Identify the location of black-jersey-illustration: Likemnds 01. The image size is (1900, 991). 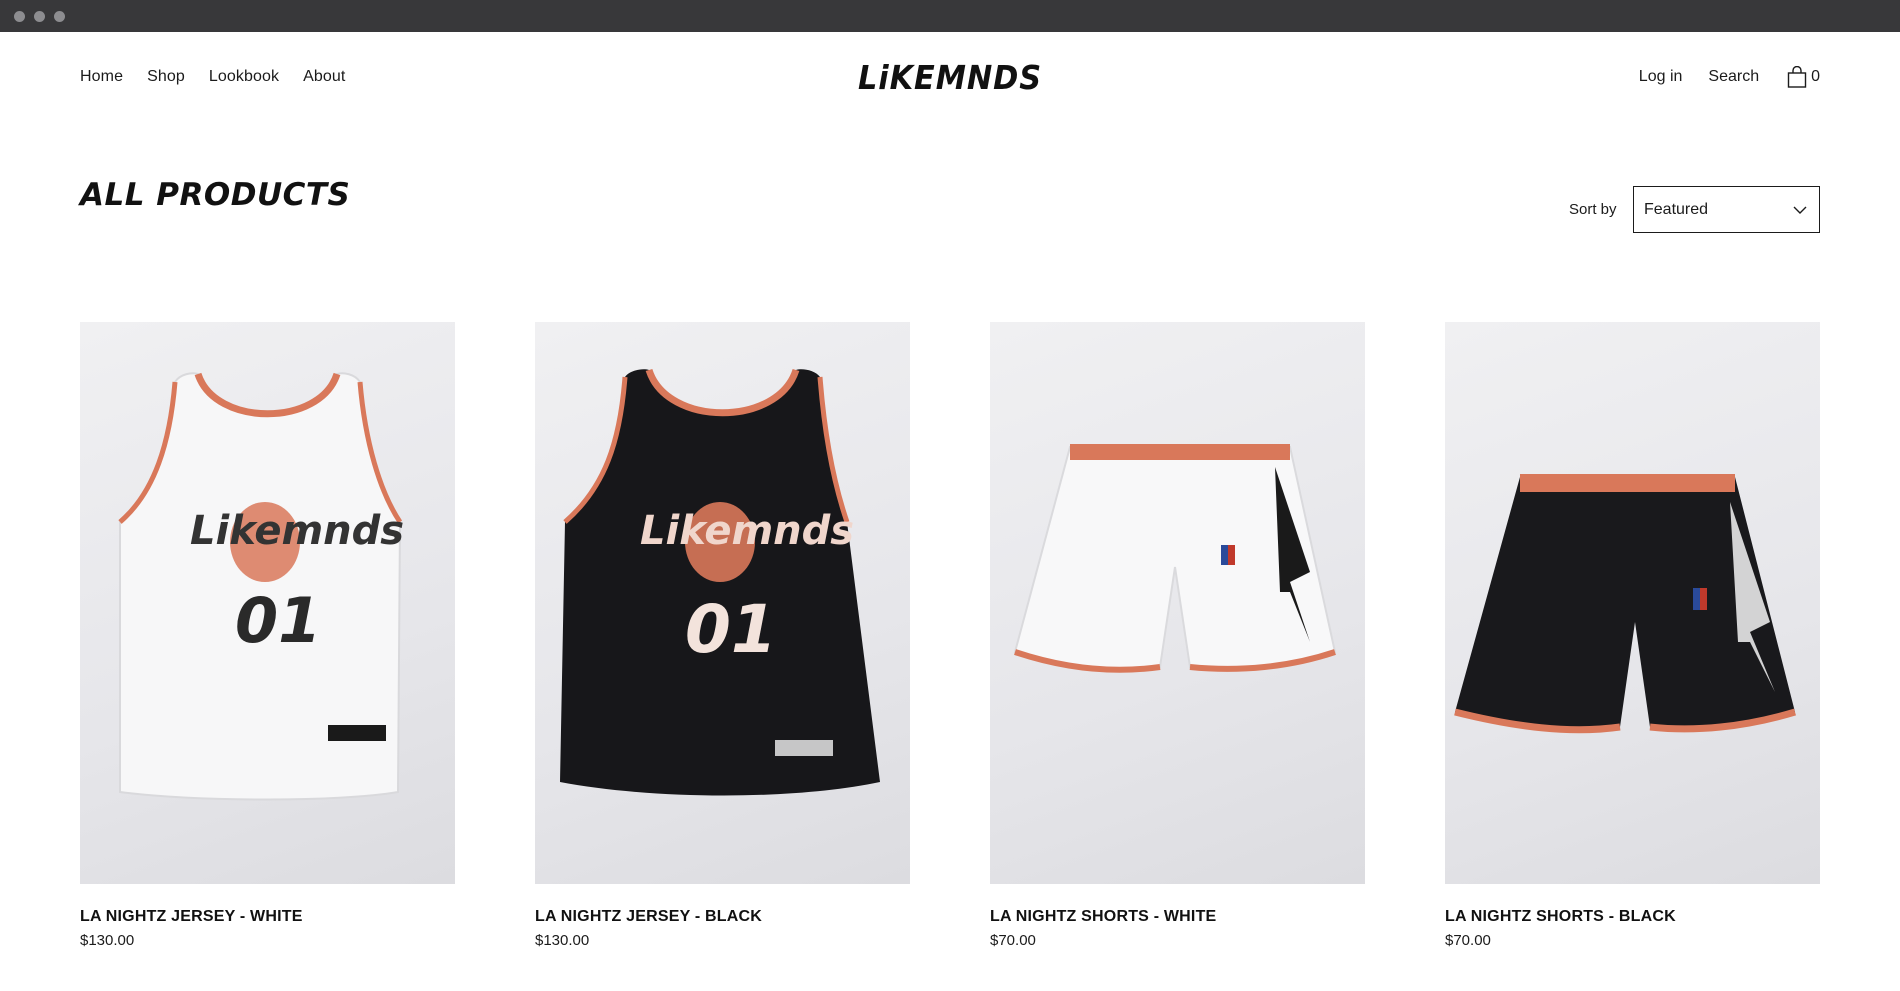
(720, 582).